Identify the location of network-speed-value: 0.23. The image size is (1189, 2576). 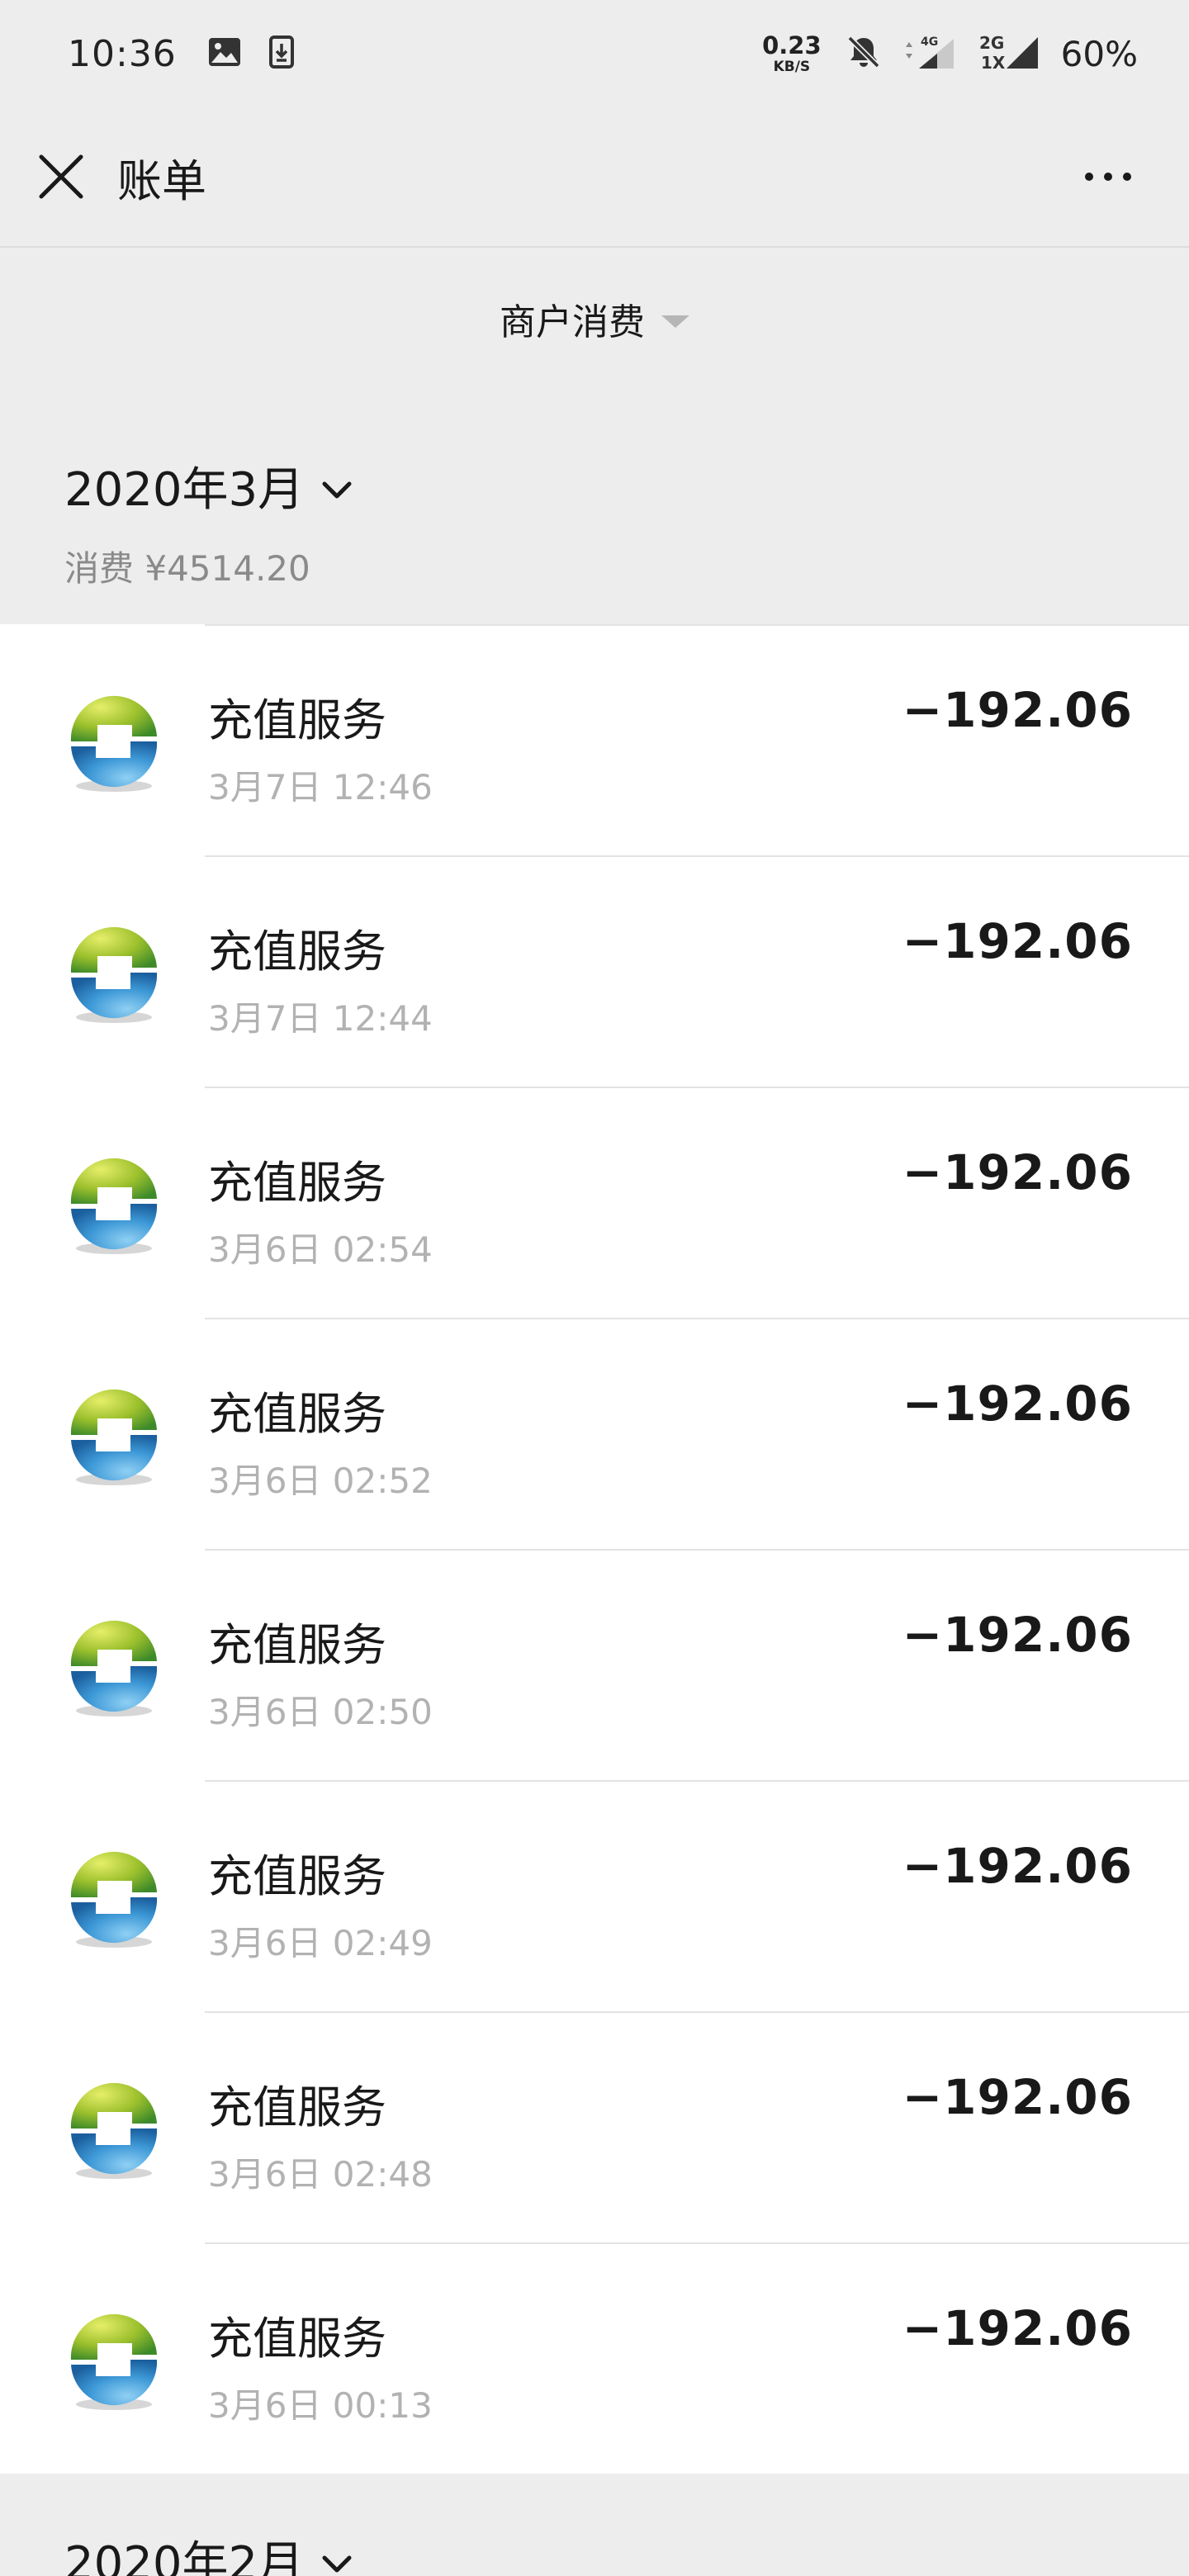
(792, 45).